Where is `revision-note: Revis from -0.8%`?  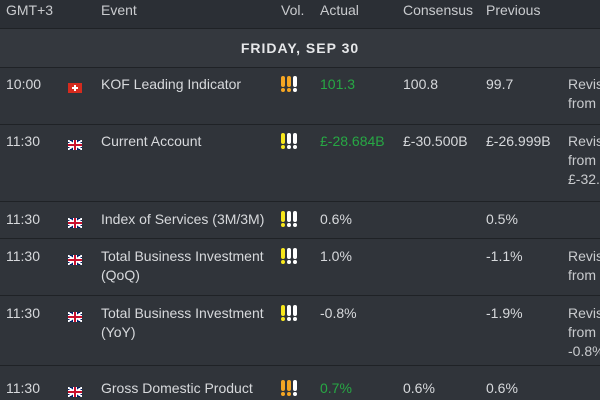 revision-note: Revis from -0.8% is located at coordinates (584, 332).